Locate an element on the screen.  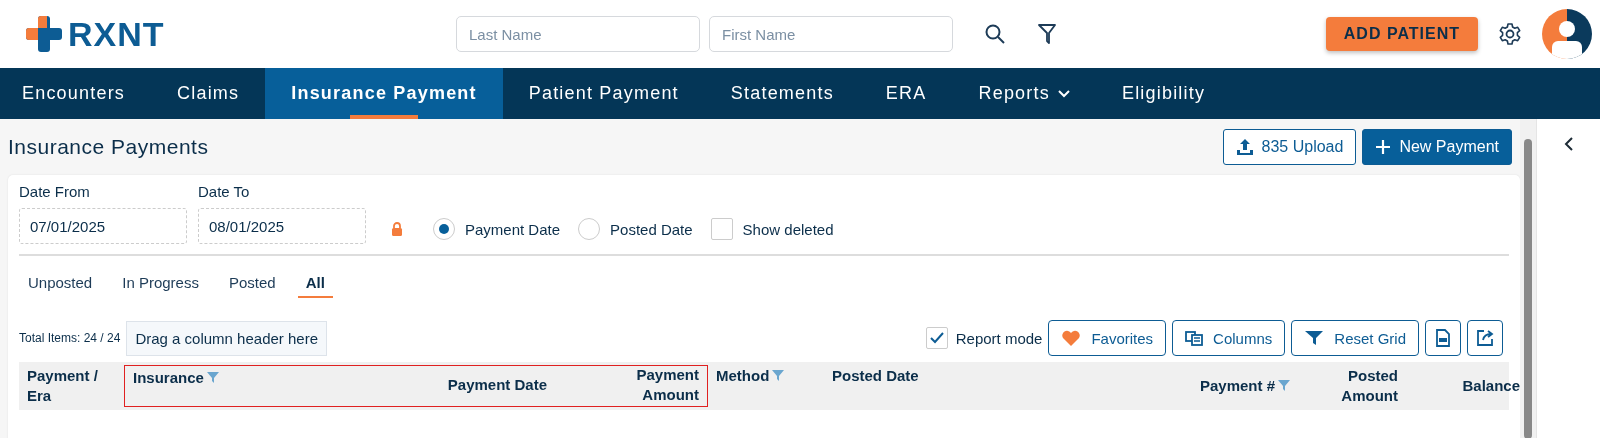
collapse-icon is located at coordinates (1568, 144).